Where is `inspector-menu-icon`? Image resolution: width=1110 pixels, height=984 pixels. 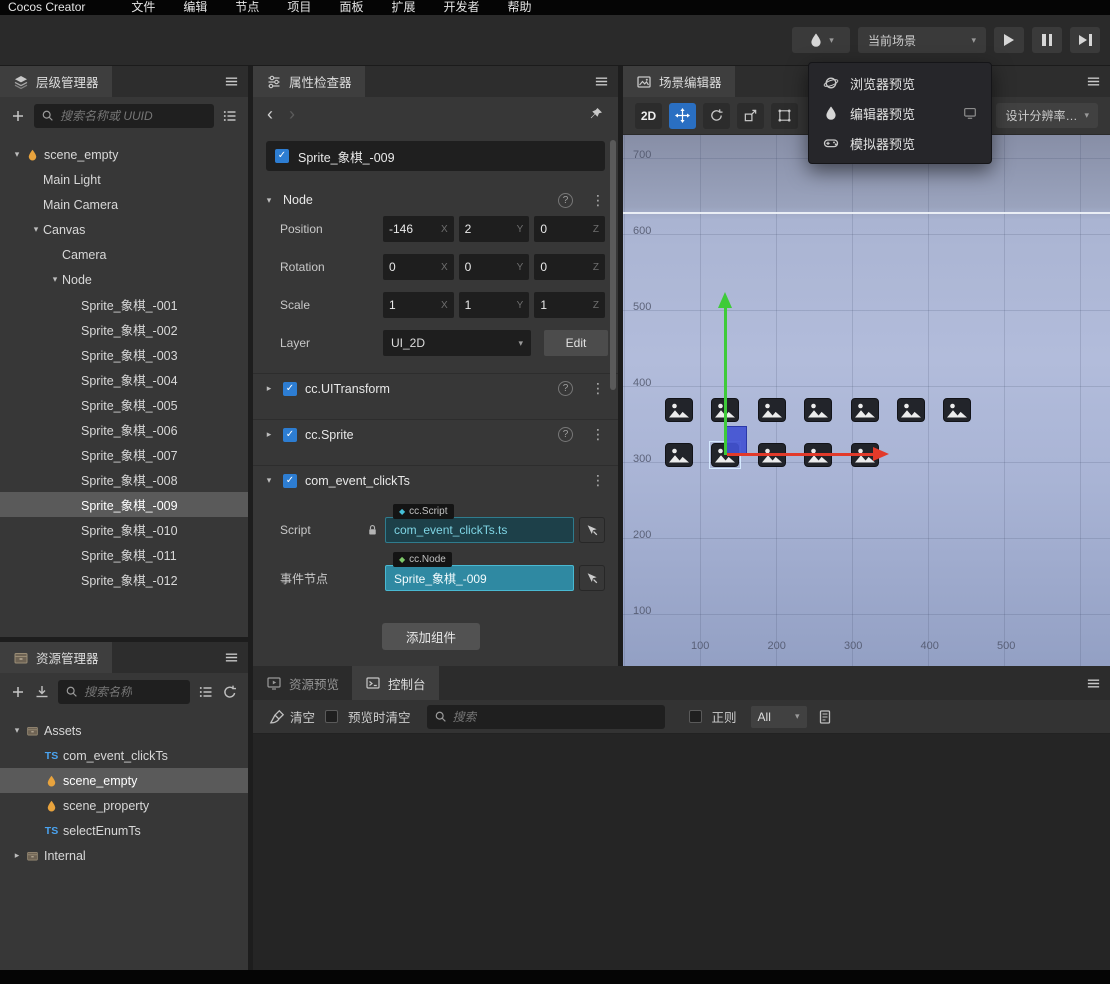
inspector-menu-icon is located at coordinates (601, 81).